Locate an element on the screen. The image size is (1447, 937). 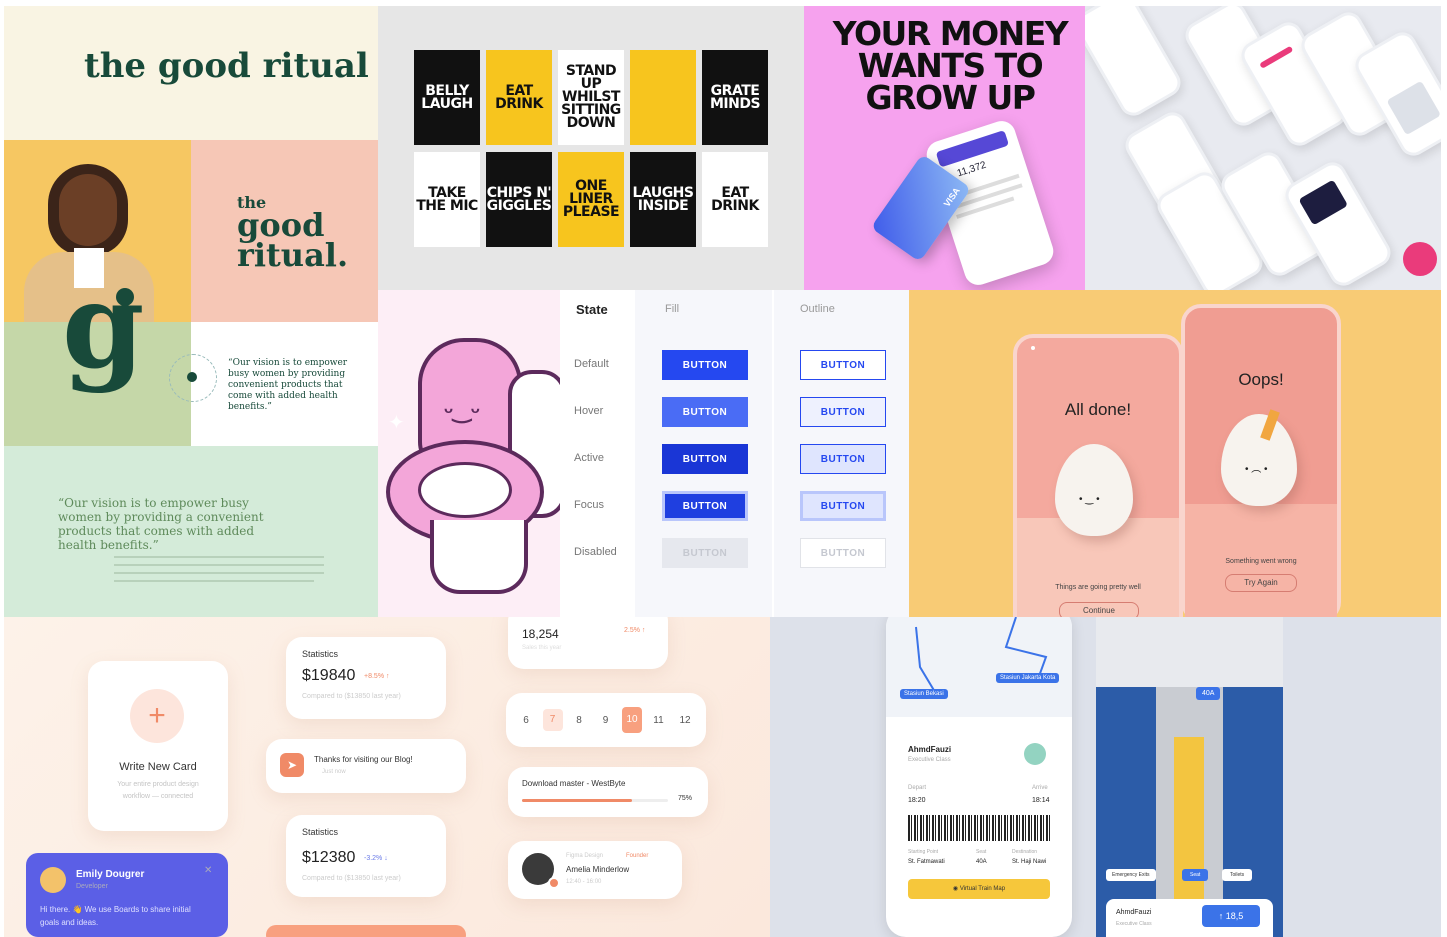
calendar-day: 9 is located at coordinates (606, 720).